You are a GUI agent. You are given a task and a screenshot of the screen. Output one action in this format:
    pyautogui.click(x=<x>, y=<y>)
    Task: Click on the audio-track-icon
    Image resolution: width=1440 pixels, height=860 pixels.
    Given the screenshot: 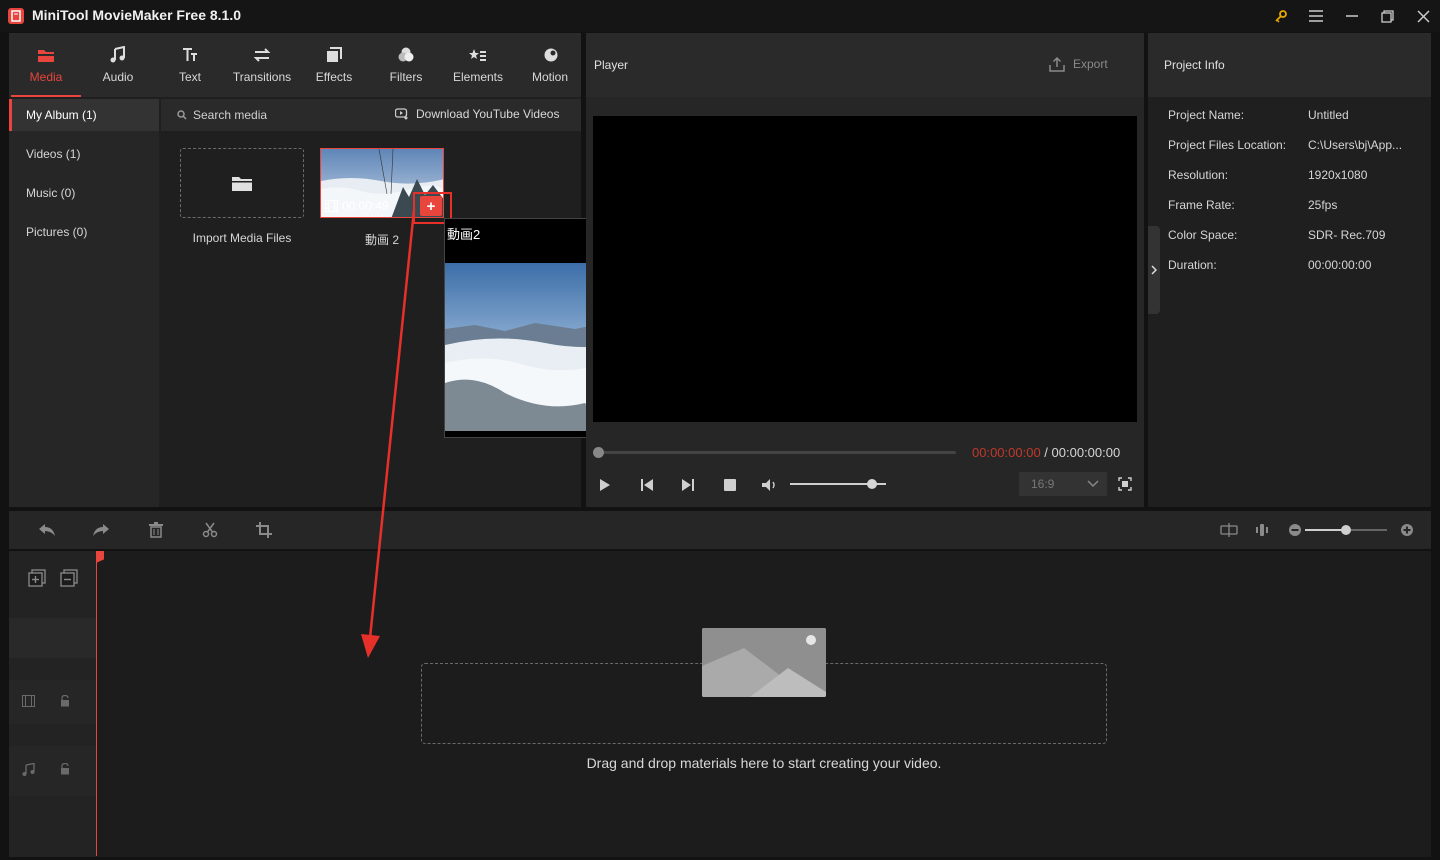 What is the action you would take?
    pyautogui.click(x=28, y=770)
    